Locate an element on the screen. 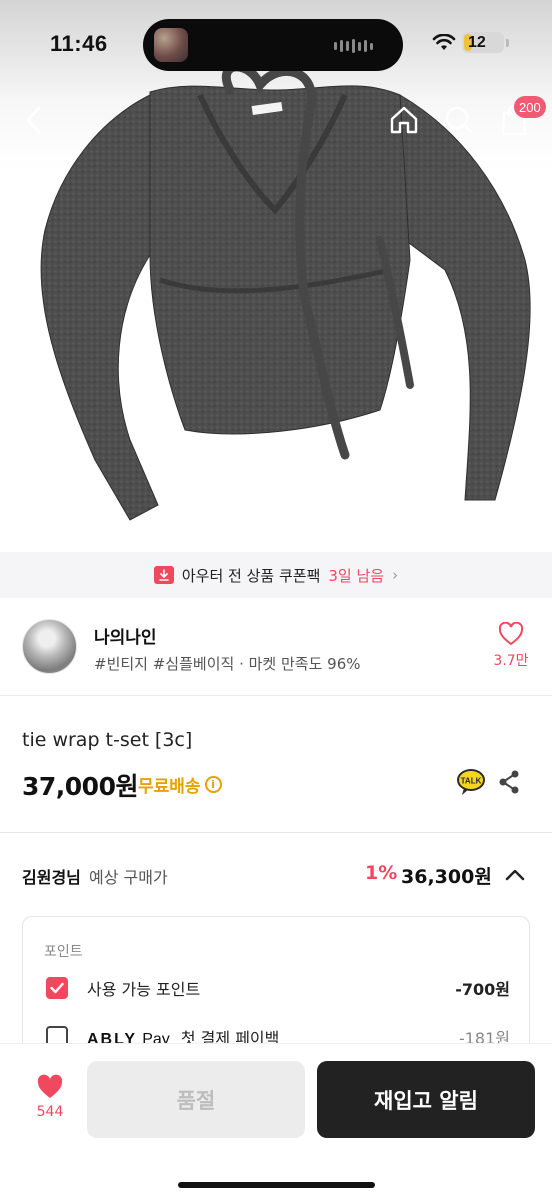 The height and width of the screenshot is (1200, 552). heart-outline-icon is located at coordinates (511, 634).